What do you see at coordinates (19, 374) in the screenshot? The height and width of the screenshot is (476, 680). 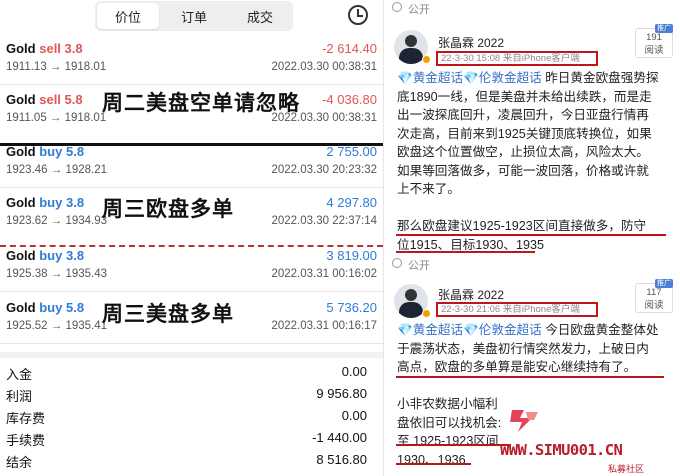 I see `summary-label: 入金` at bounding box center [19, 374].